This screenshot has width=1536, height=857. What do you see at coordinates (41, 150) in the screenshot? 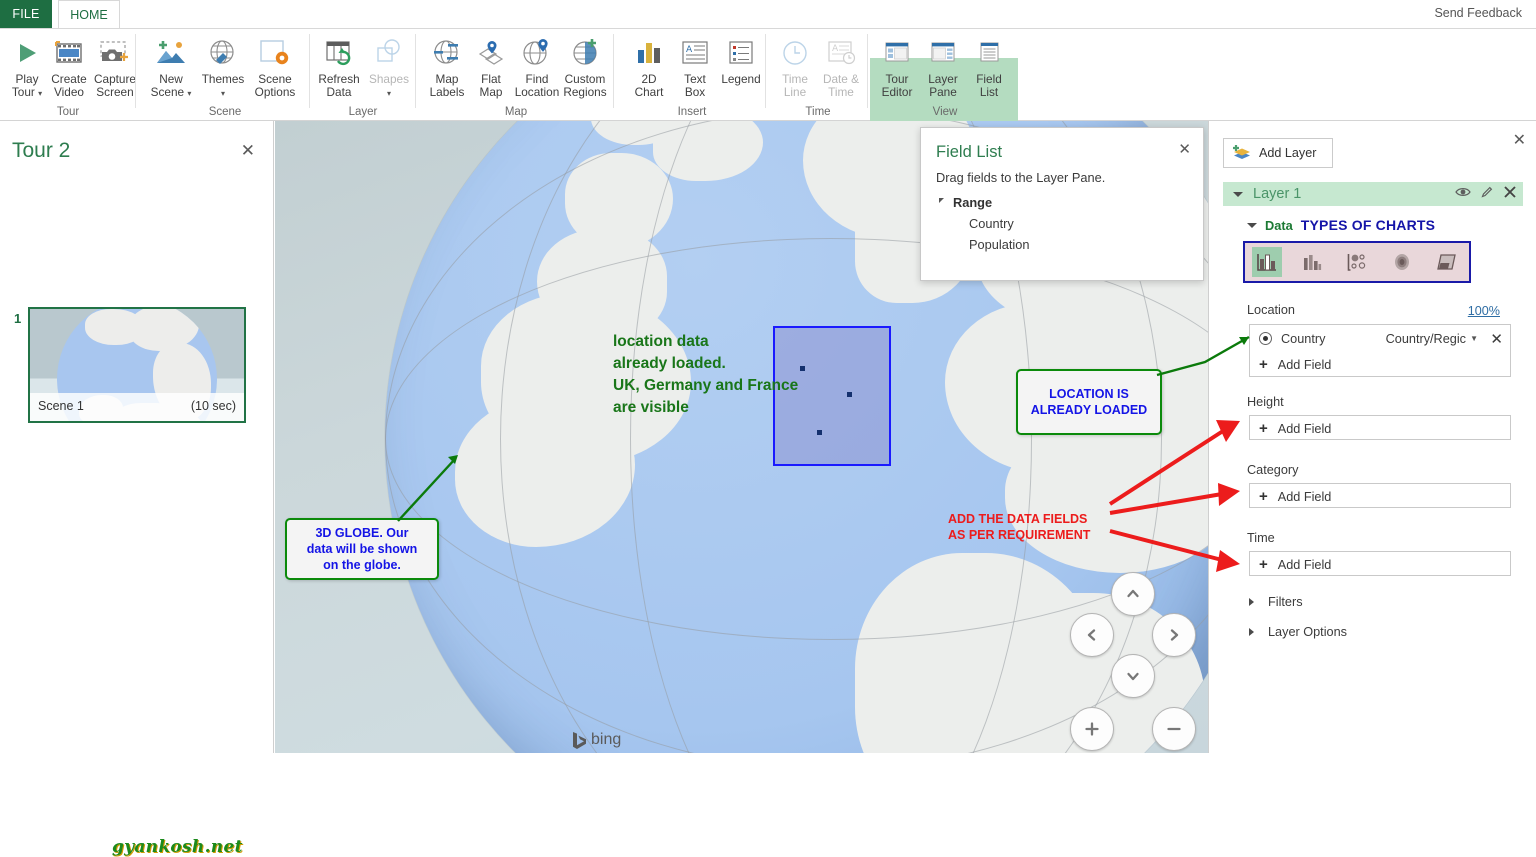
I see `tour-title: Tour 2` at bounding box center [41, 150].